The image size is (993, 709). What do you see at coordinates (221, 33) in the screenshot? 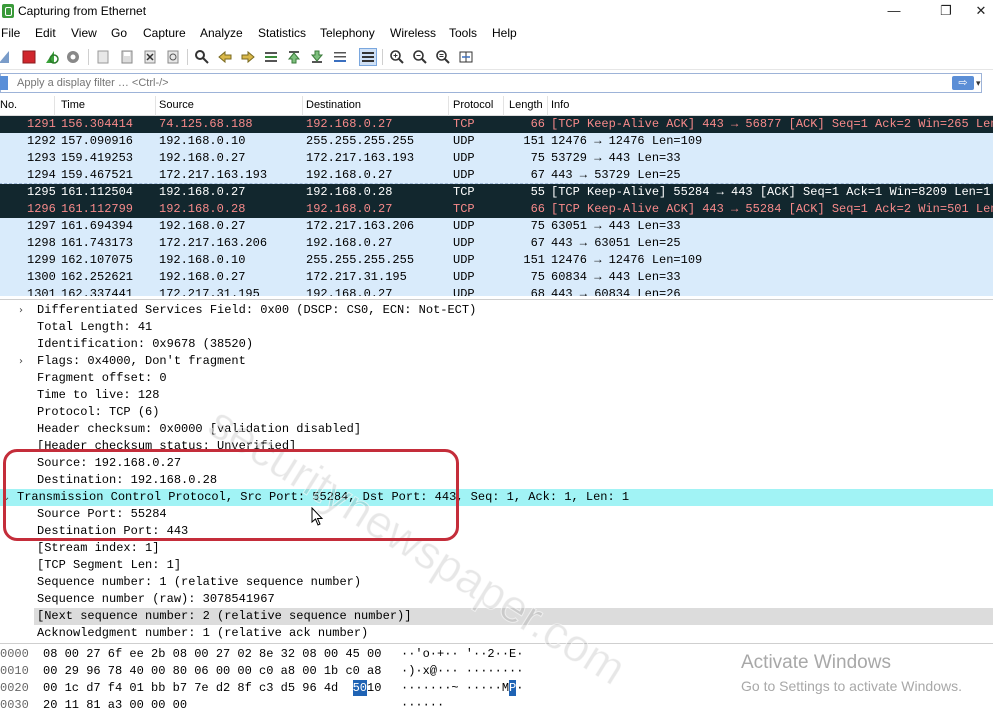
I see `menu-analyze: Analyze` at bounding box center [221, 33].